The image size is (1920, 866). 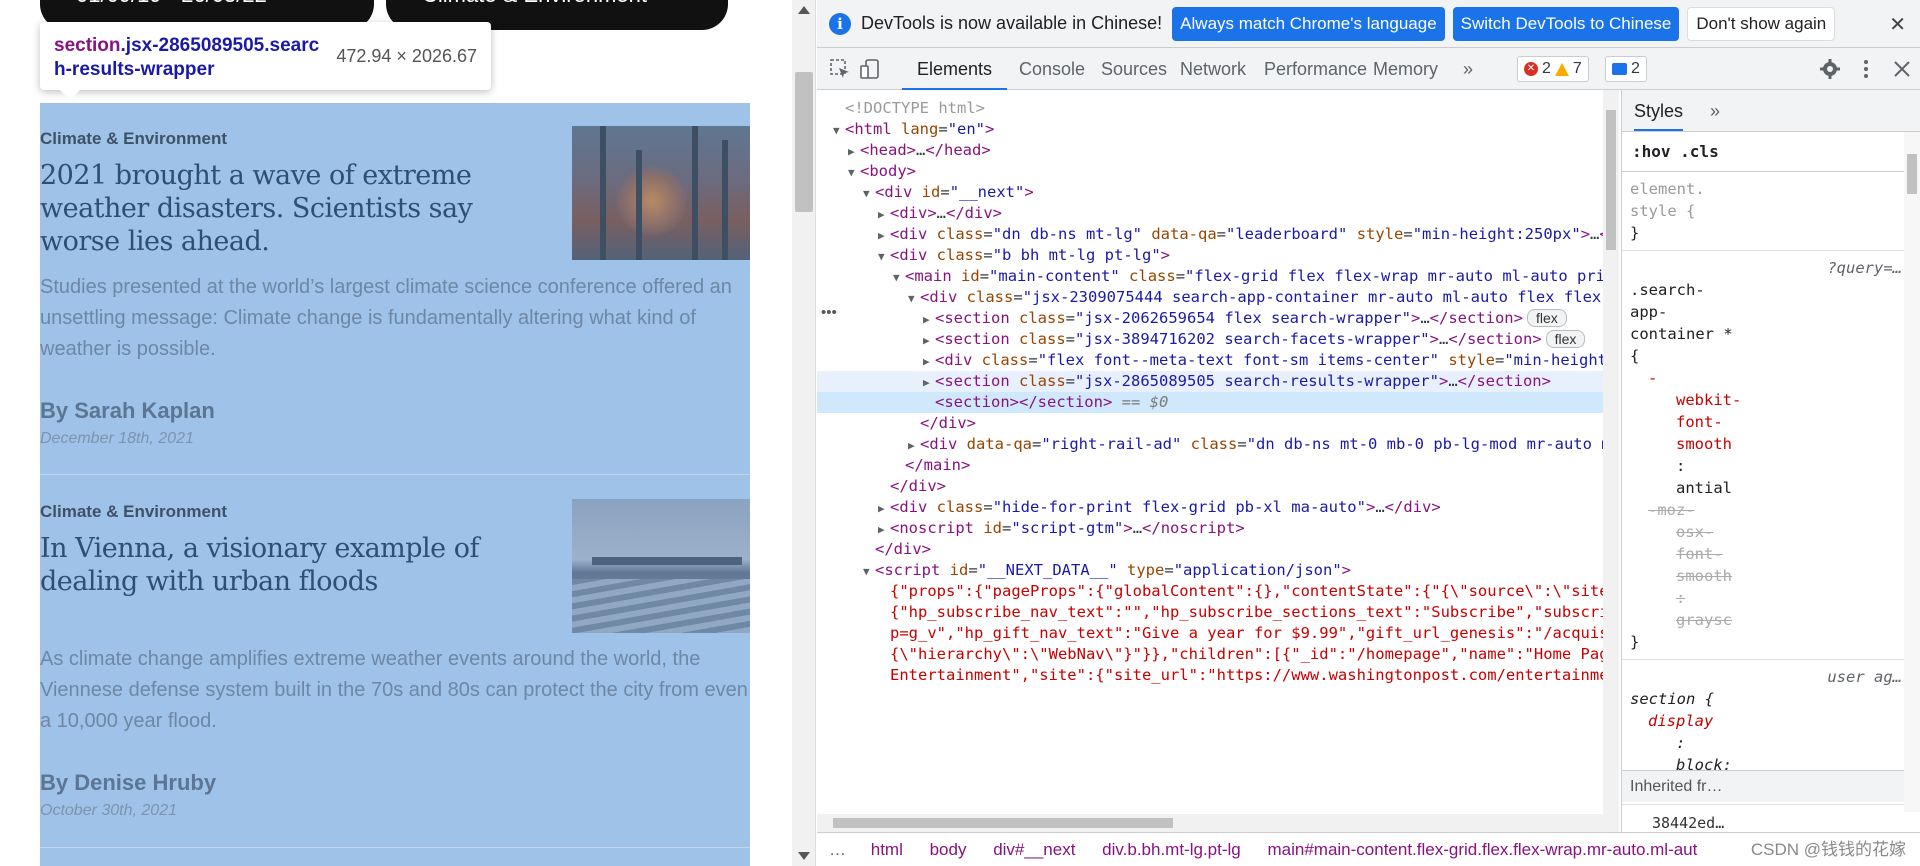 What do you see at coordinates (652, 201) in the screenshot?
I see `fire-glow` at bounding box center [652, 201].